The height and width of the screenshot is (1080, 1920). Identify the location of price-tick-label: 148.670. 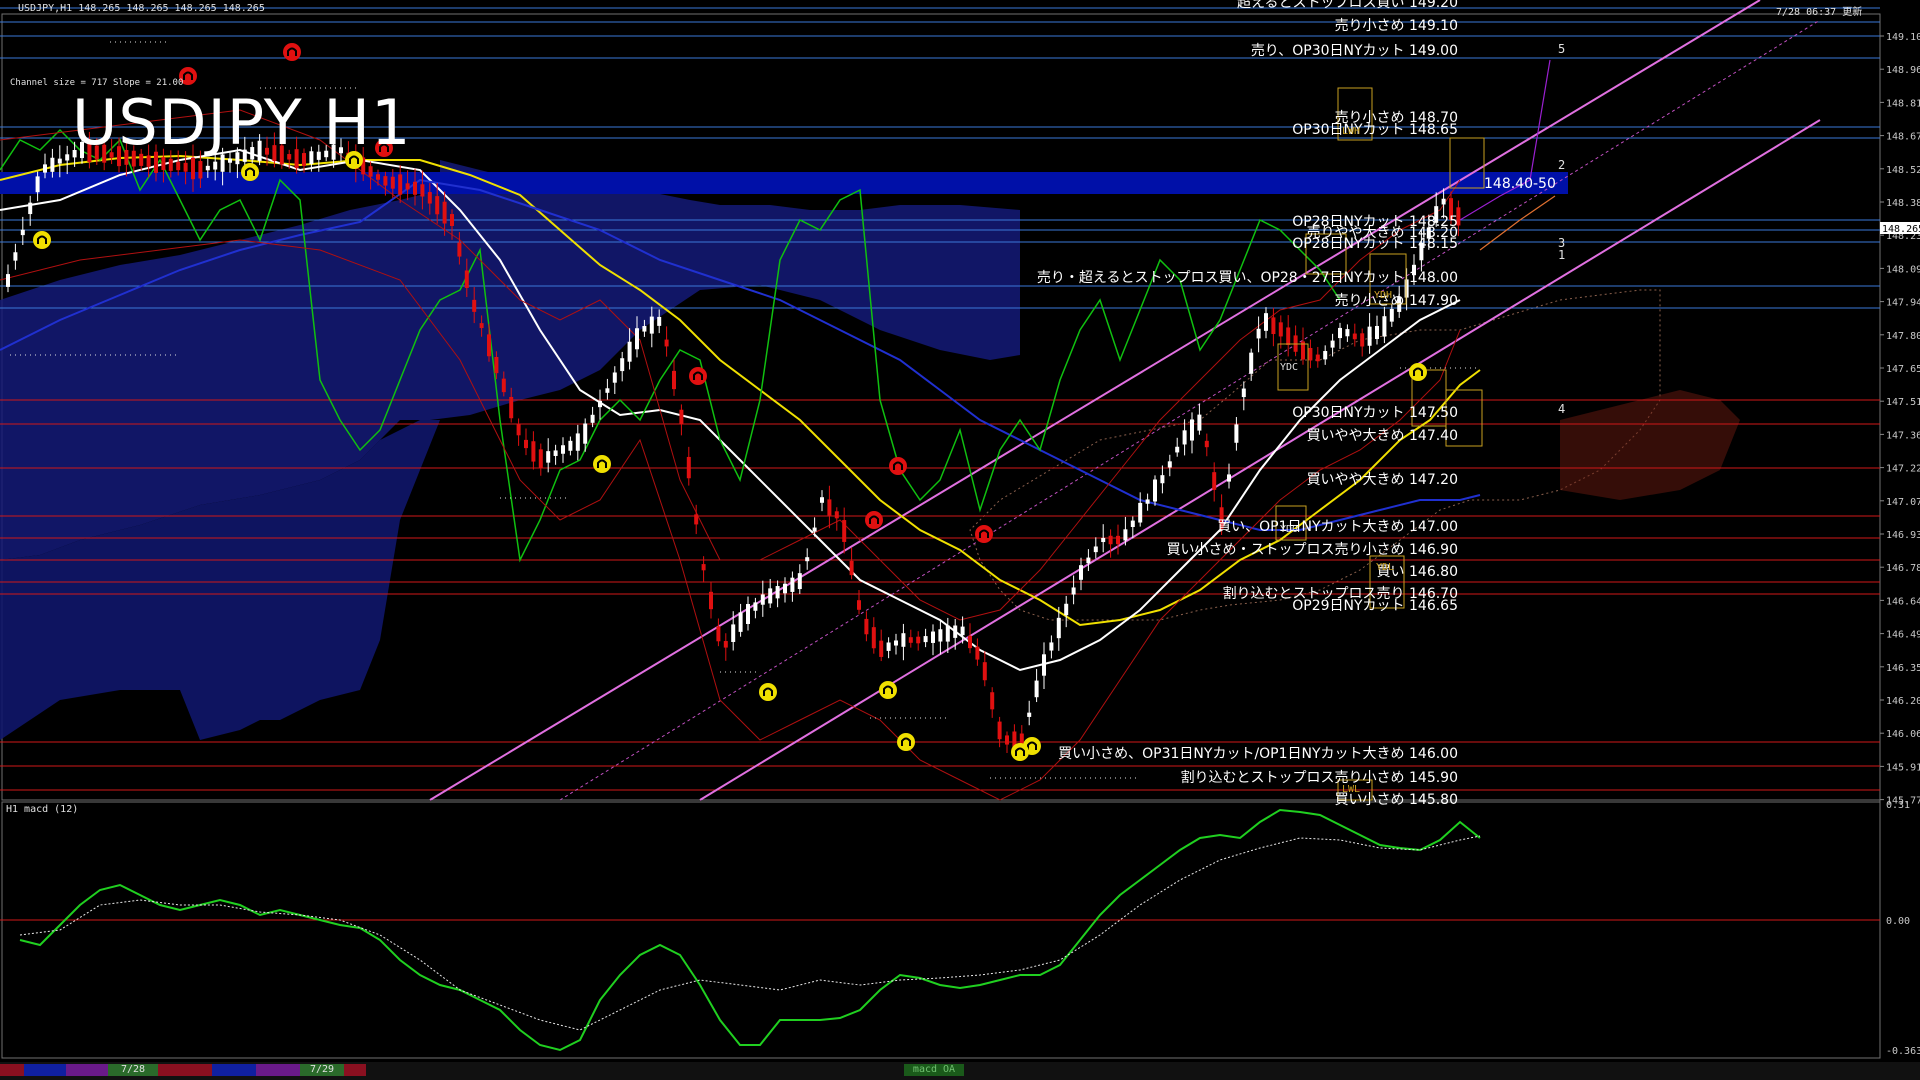
(1903, 137).